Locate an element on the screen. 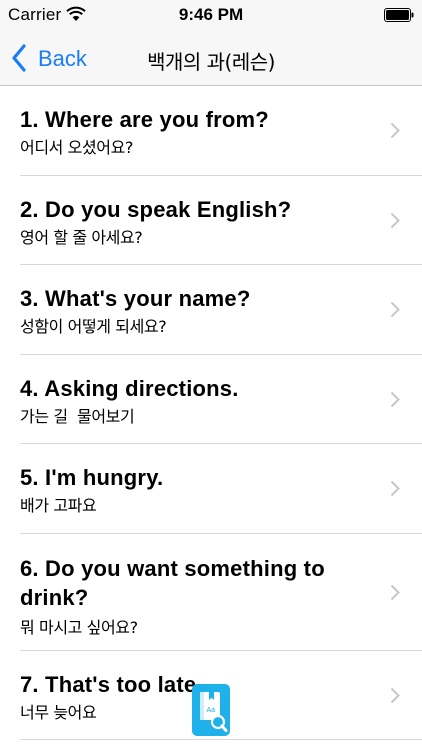 The width and height of the screenshot is (422, 750). status-time: 9:46 PM is located at coordinates (211, 14).